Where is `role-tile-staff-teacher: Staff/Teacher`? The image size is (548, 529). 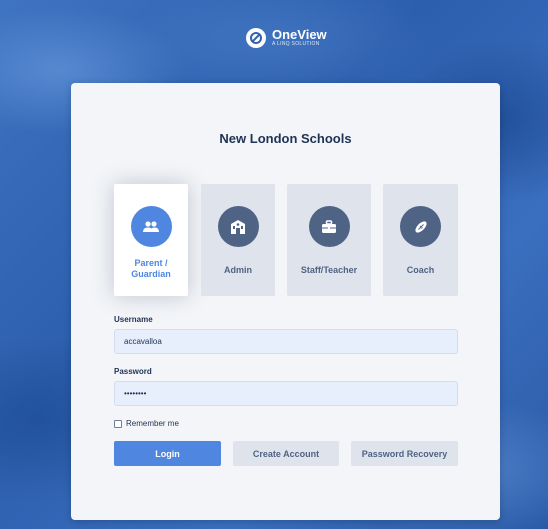 role-tile-staff-teacher: Staff/Teacher is located at coordinates (329, 240).